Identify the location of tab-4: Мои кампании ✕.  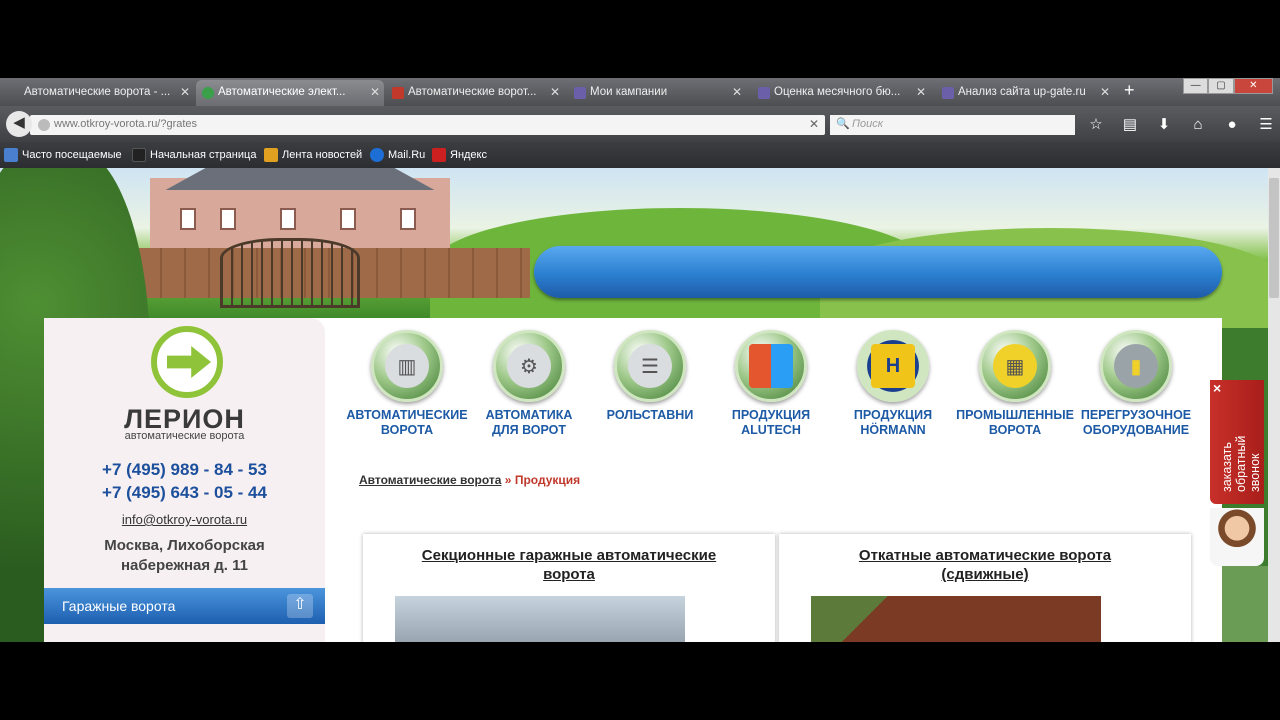
(657, 93).